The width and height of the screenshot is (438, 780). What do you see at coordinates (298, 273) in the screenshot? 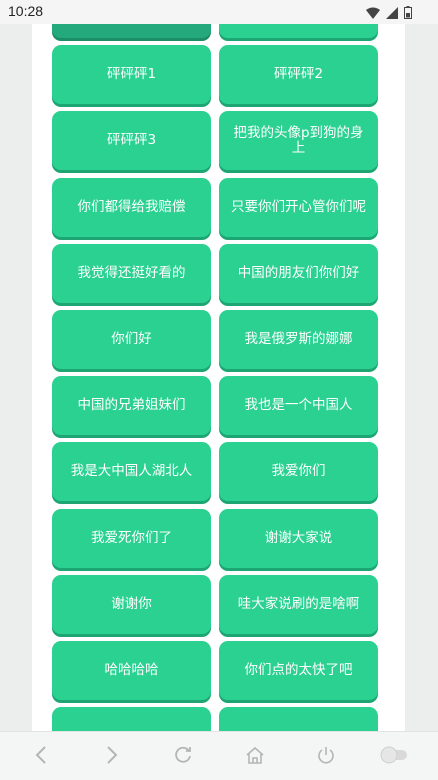
I see `sound-button: 中国的朋友们你们好` at bounding box center [298, 273].